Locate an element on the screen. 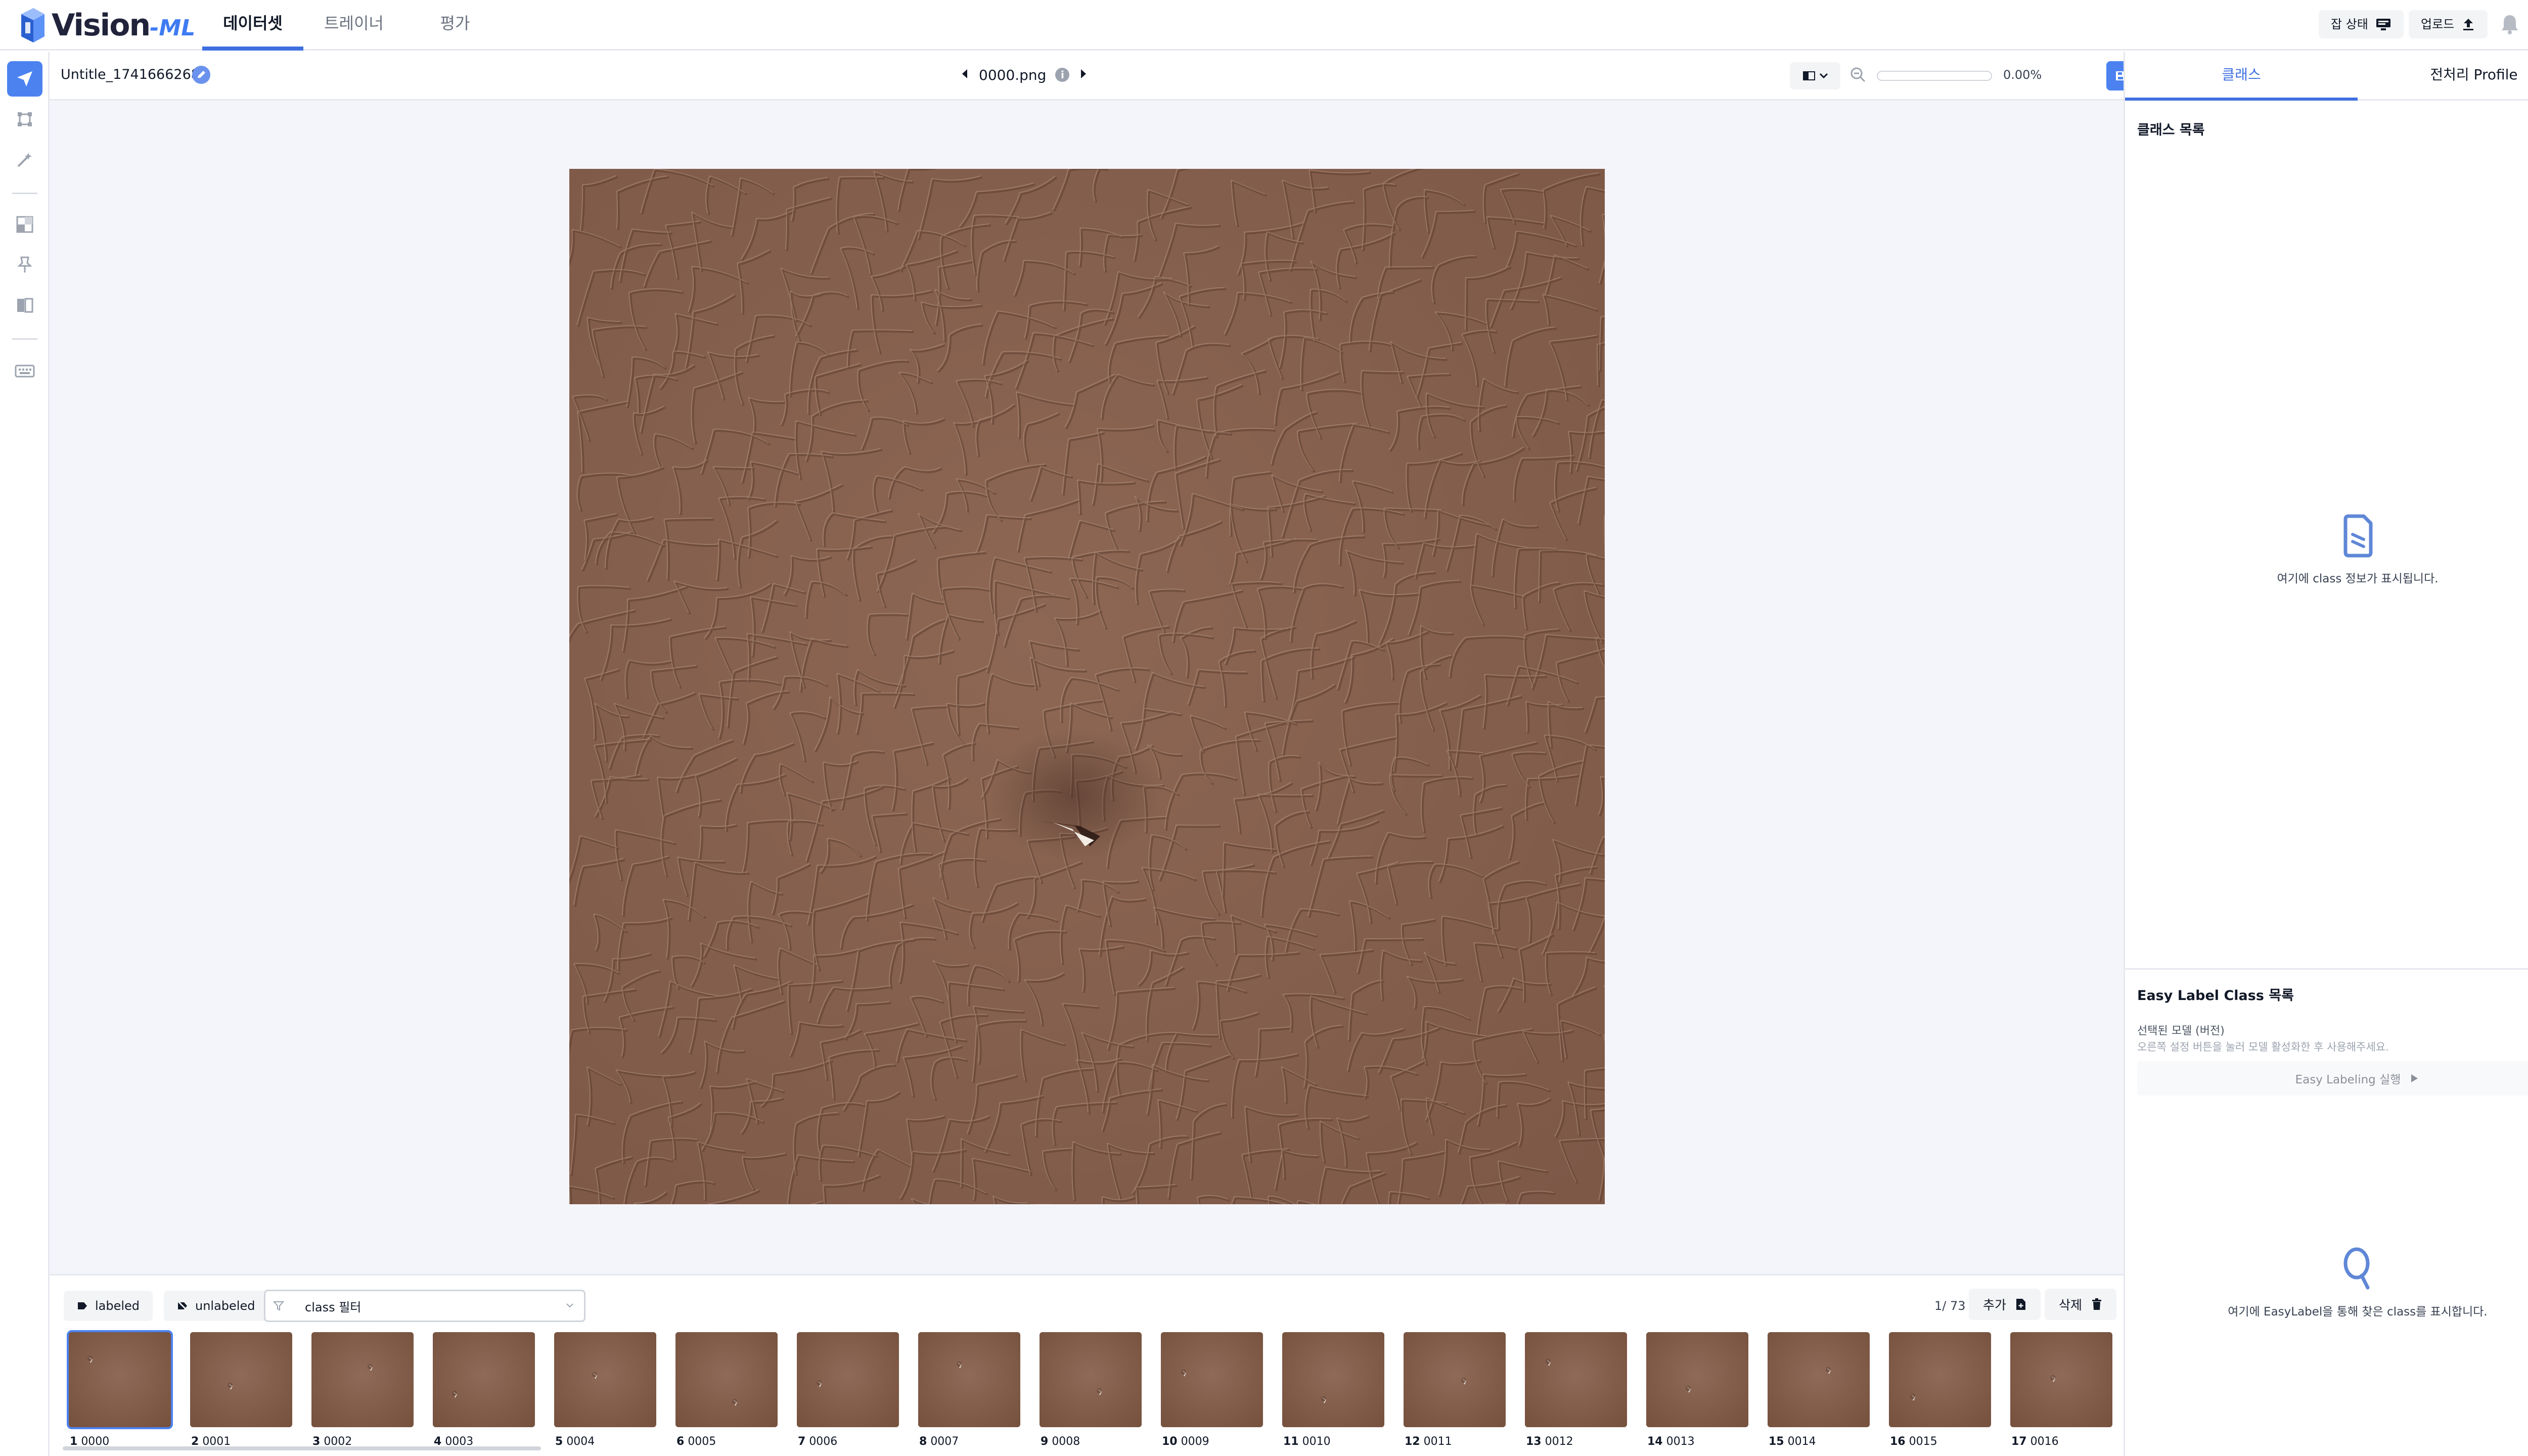 The image size is (2528, 1456). top-nav: Vision-ML 데이터셋 트레이너 평가 잡 상태 업로드 is located at coordinates (1264, 25).